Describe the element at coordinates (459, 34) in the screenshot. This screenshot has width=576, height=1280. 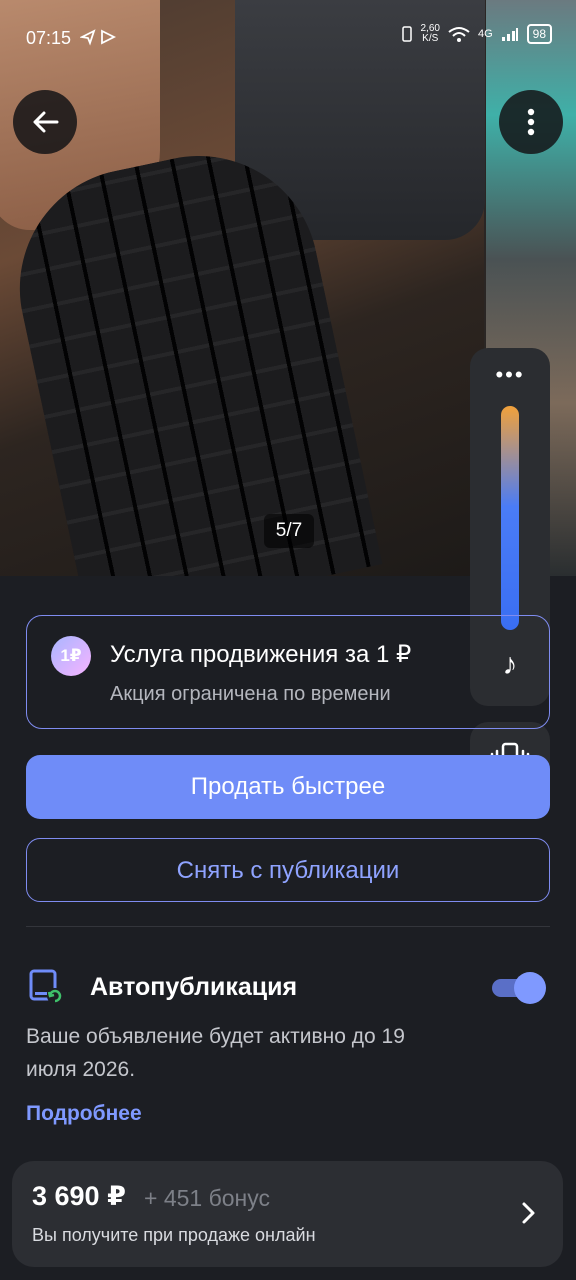
I see `wifi-icon` at that location.